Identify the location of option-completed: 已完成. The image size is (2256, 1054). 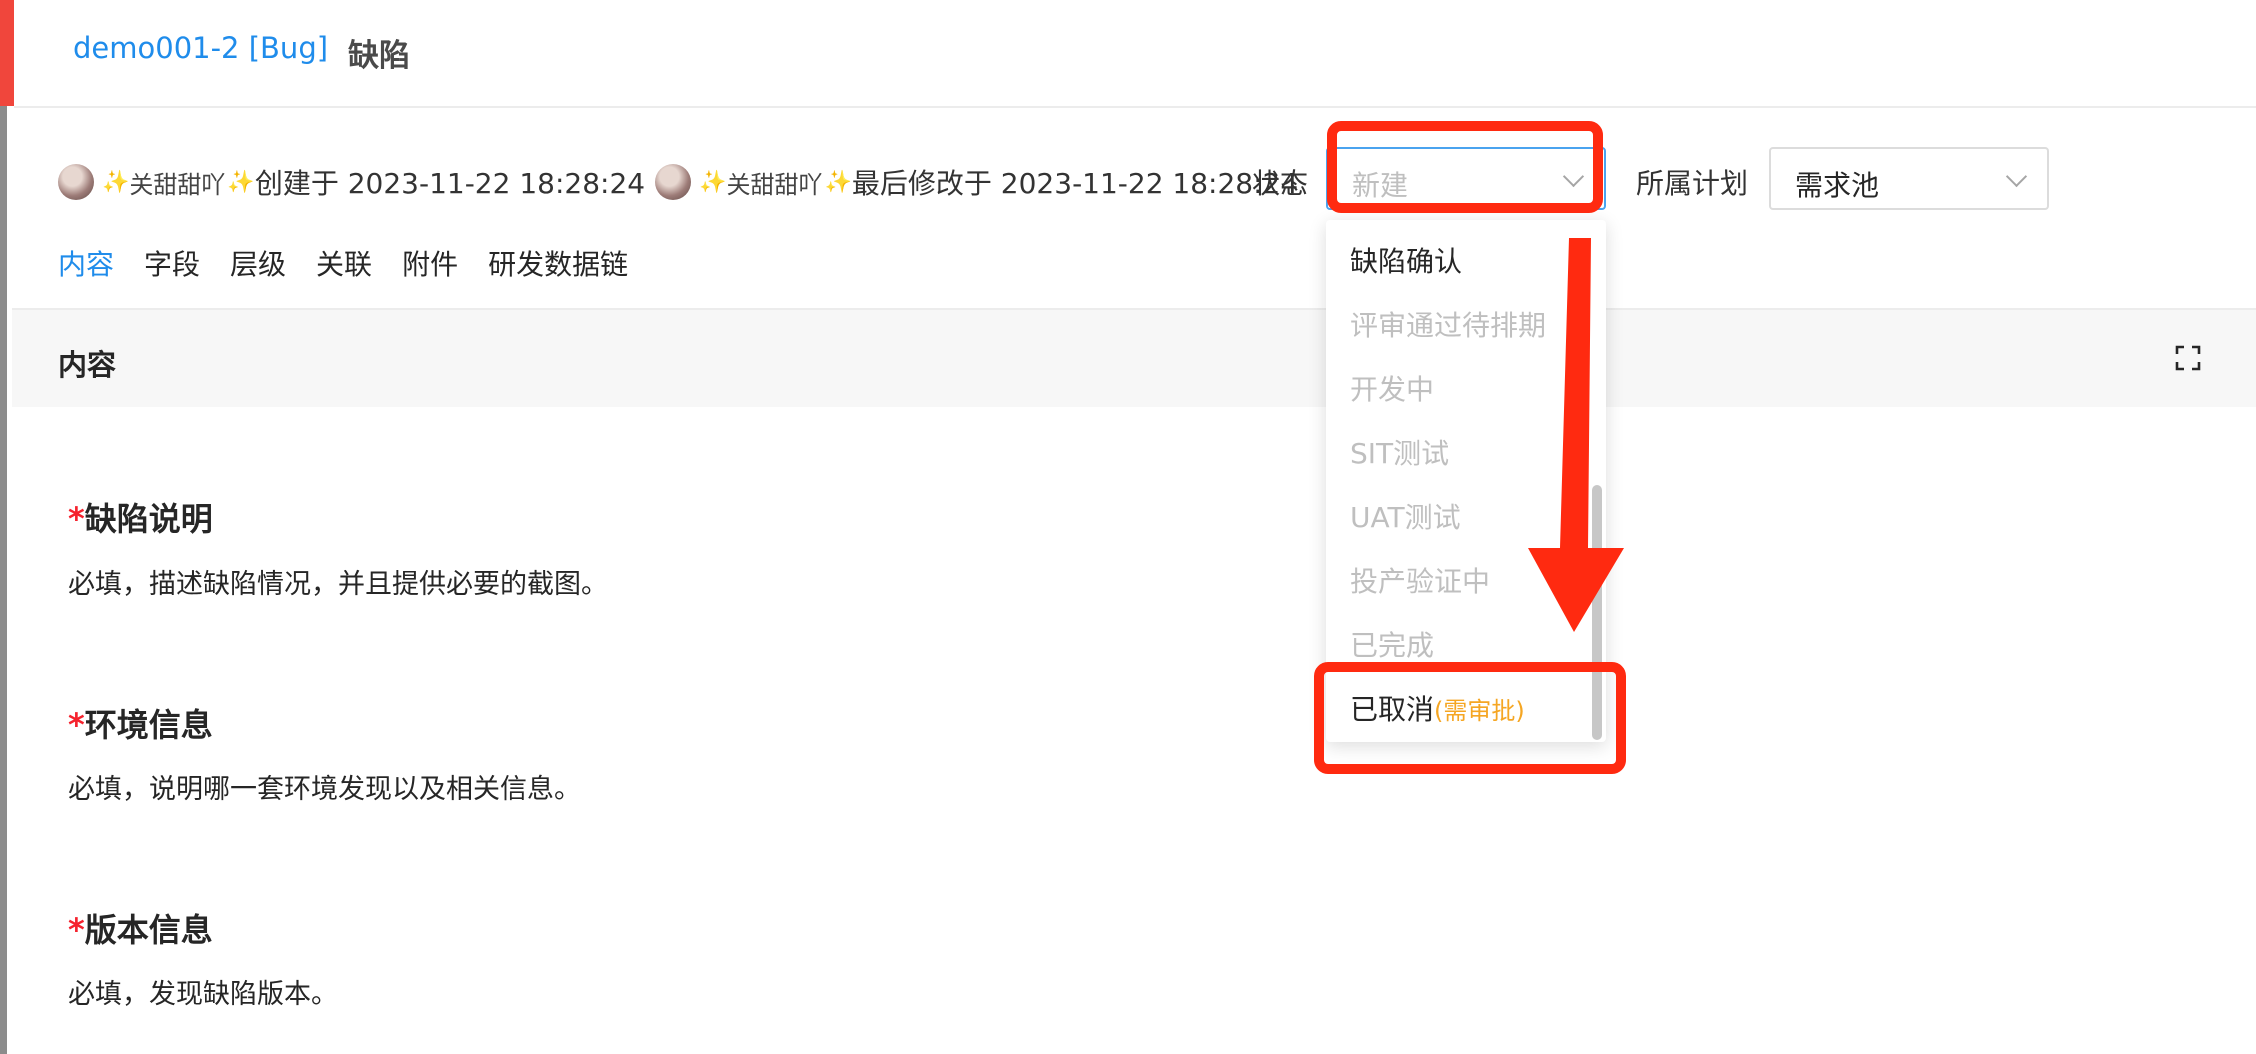
(1392, 645).